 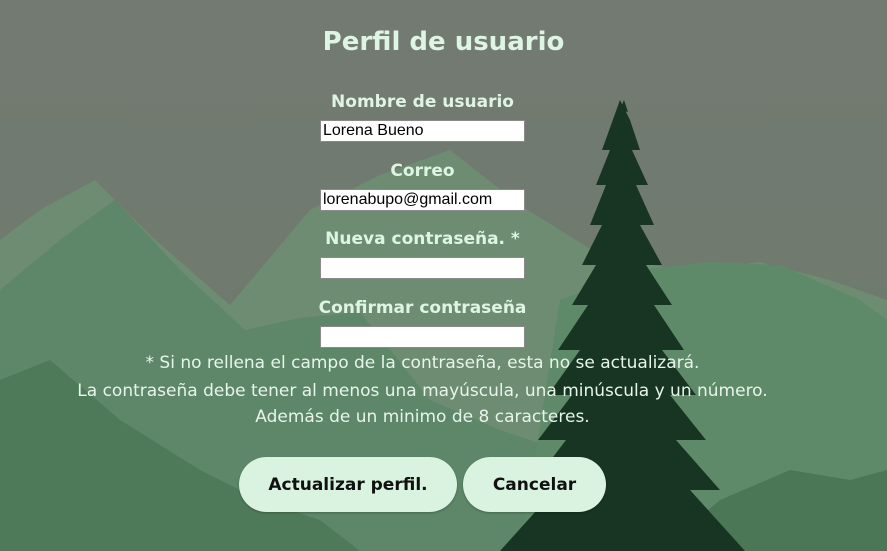 What do you see at coordinates (422, 102) in the screenshot?
I see `username-label: Nombre de usuario` at bounding box center [422, 102].